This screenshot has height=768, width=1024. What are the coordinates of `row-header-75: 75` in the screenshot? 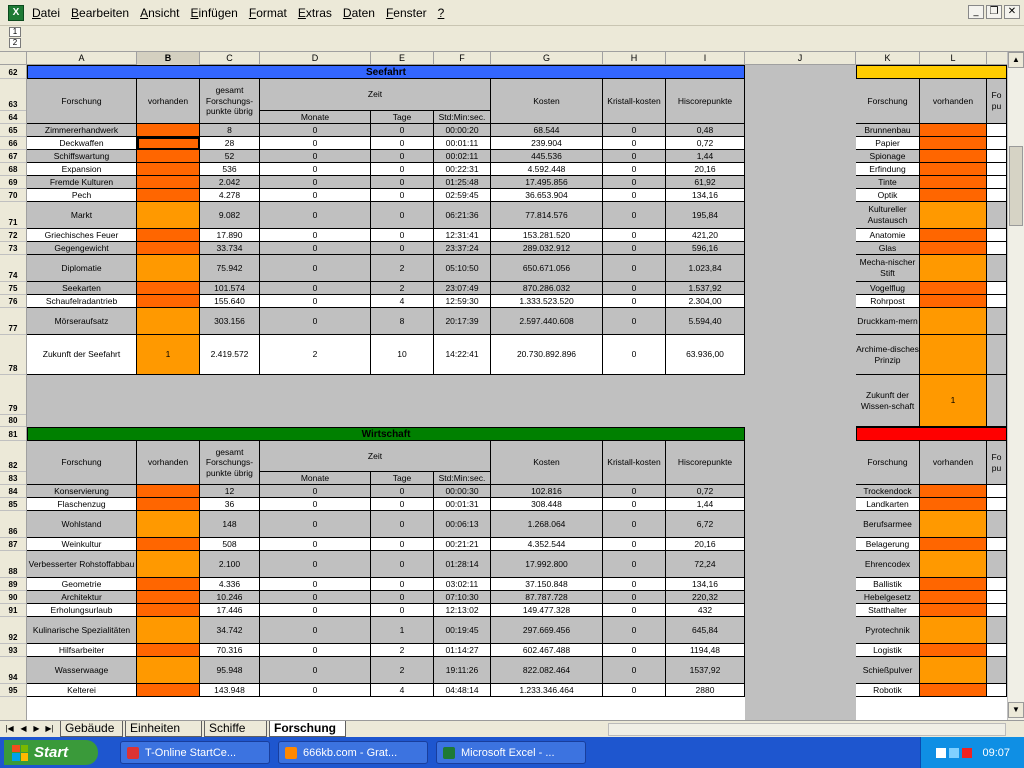 It's located at (13, 288).